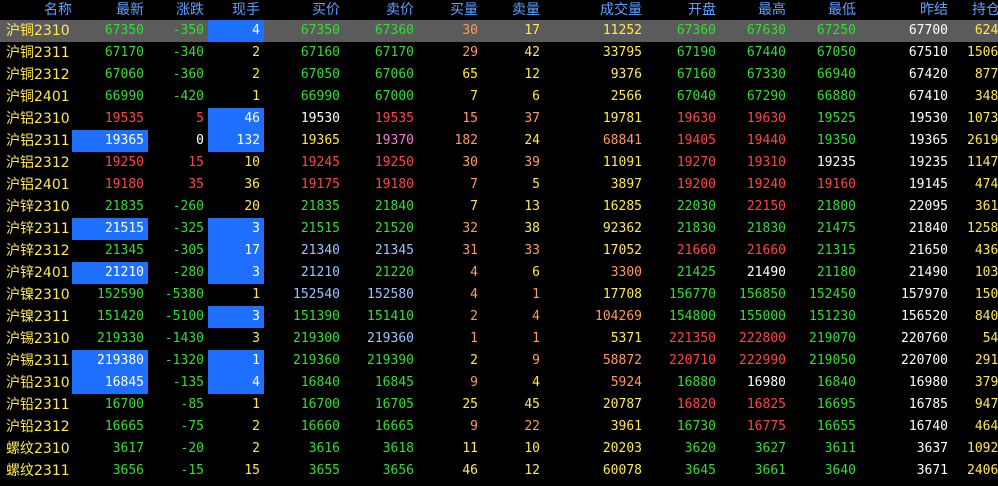 This screenshot has height=486, width=998. Describe the element at coordinates (622, 118) in the screenshot. I see `quote-cell-7: 19781` at that location.